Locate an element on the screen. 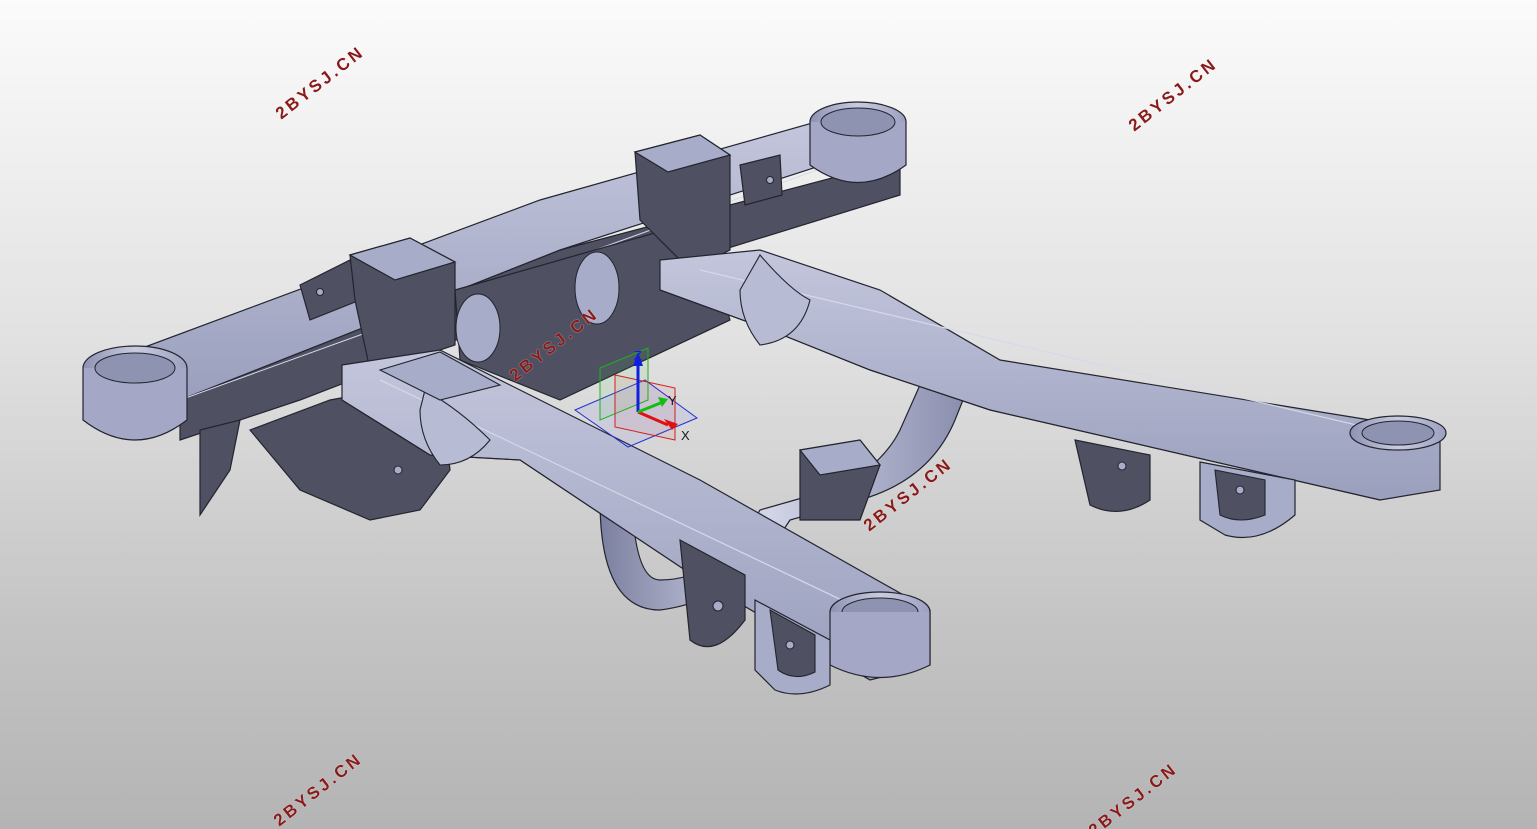 The height and width of the screenshot is (829, 1537). z-axis-label: Z is located at coordinates (638, 355).